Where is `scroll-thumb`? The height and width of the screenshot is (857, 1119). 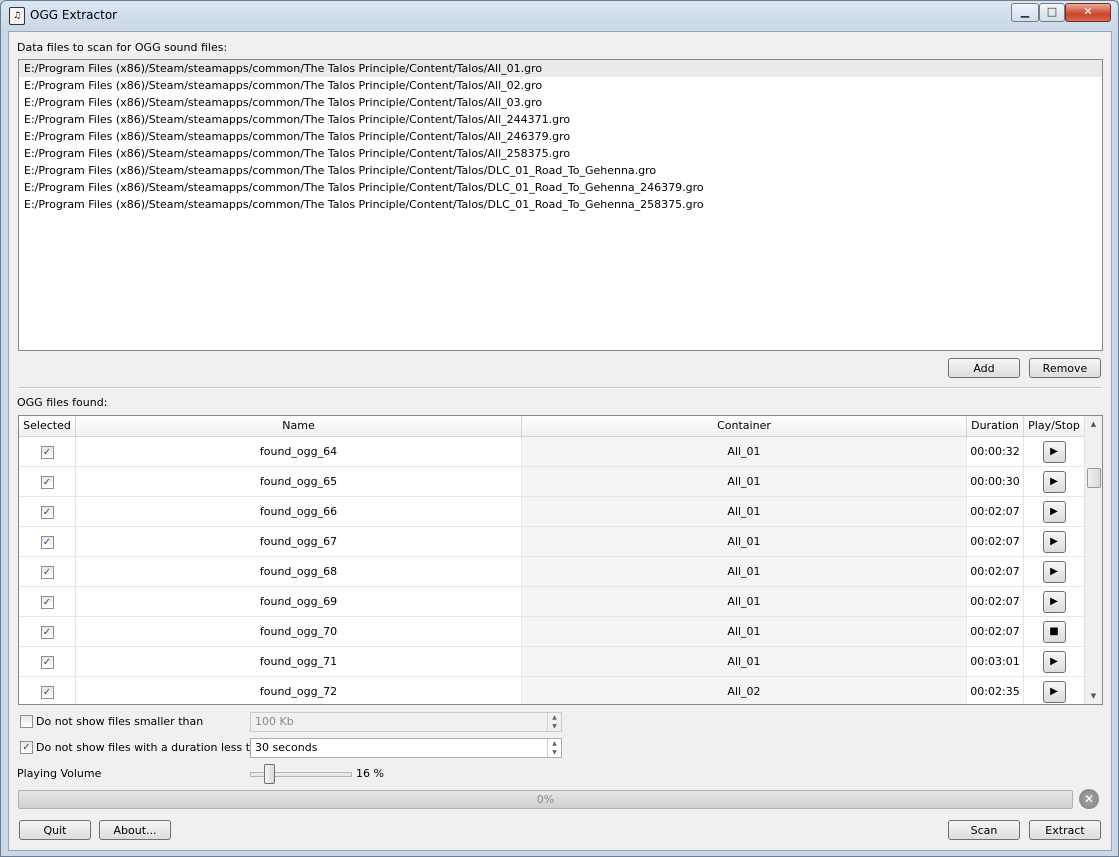 scroll-thumb is located at coordinates (1094, 478).